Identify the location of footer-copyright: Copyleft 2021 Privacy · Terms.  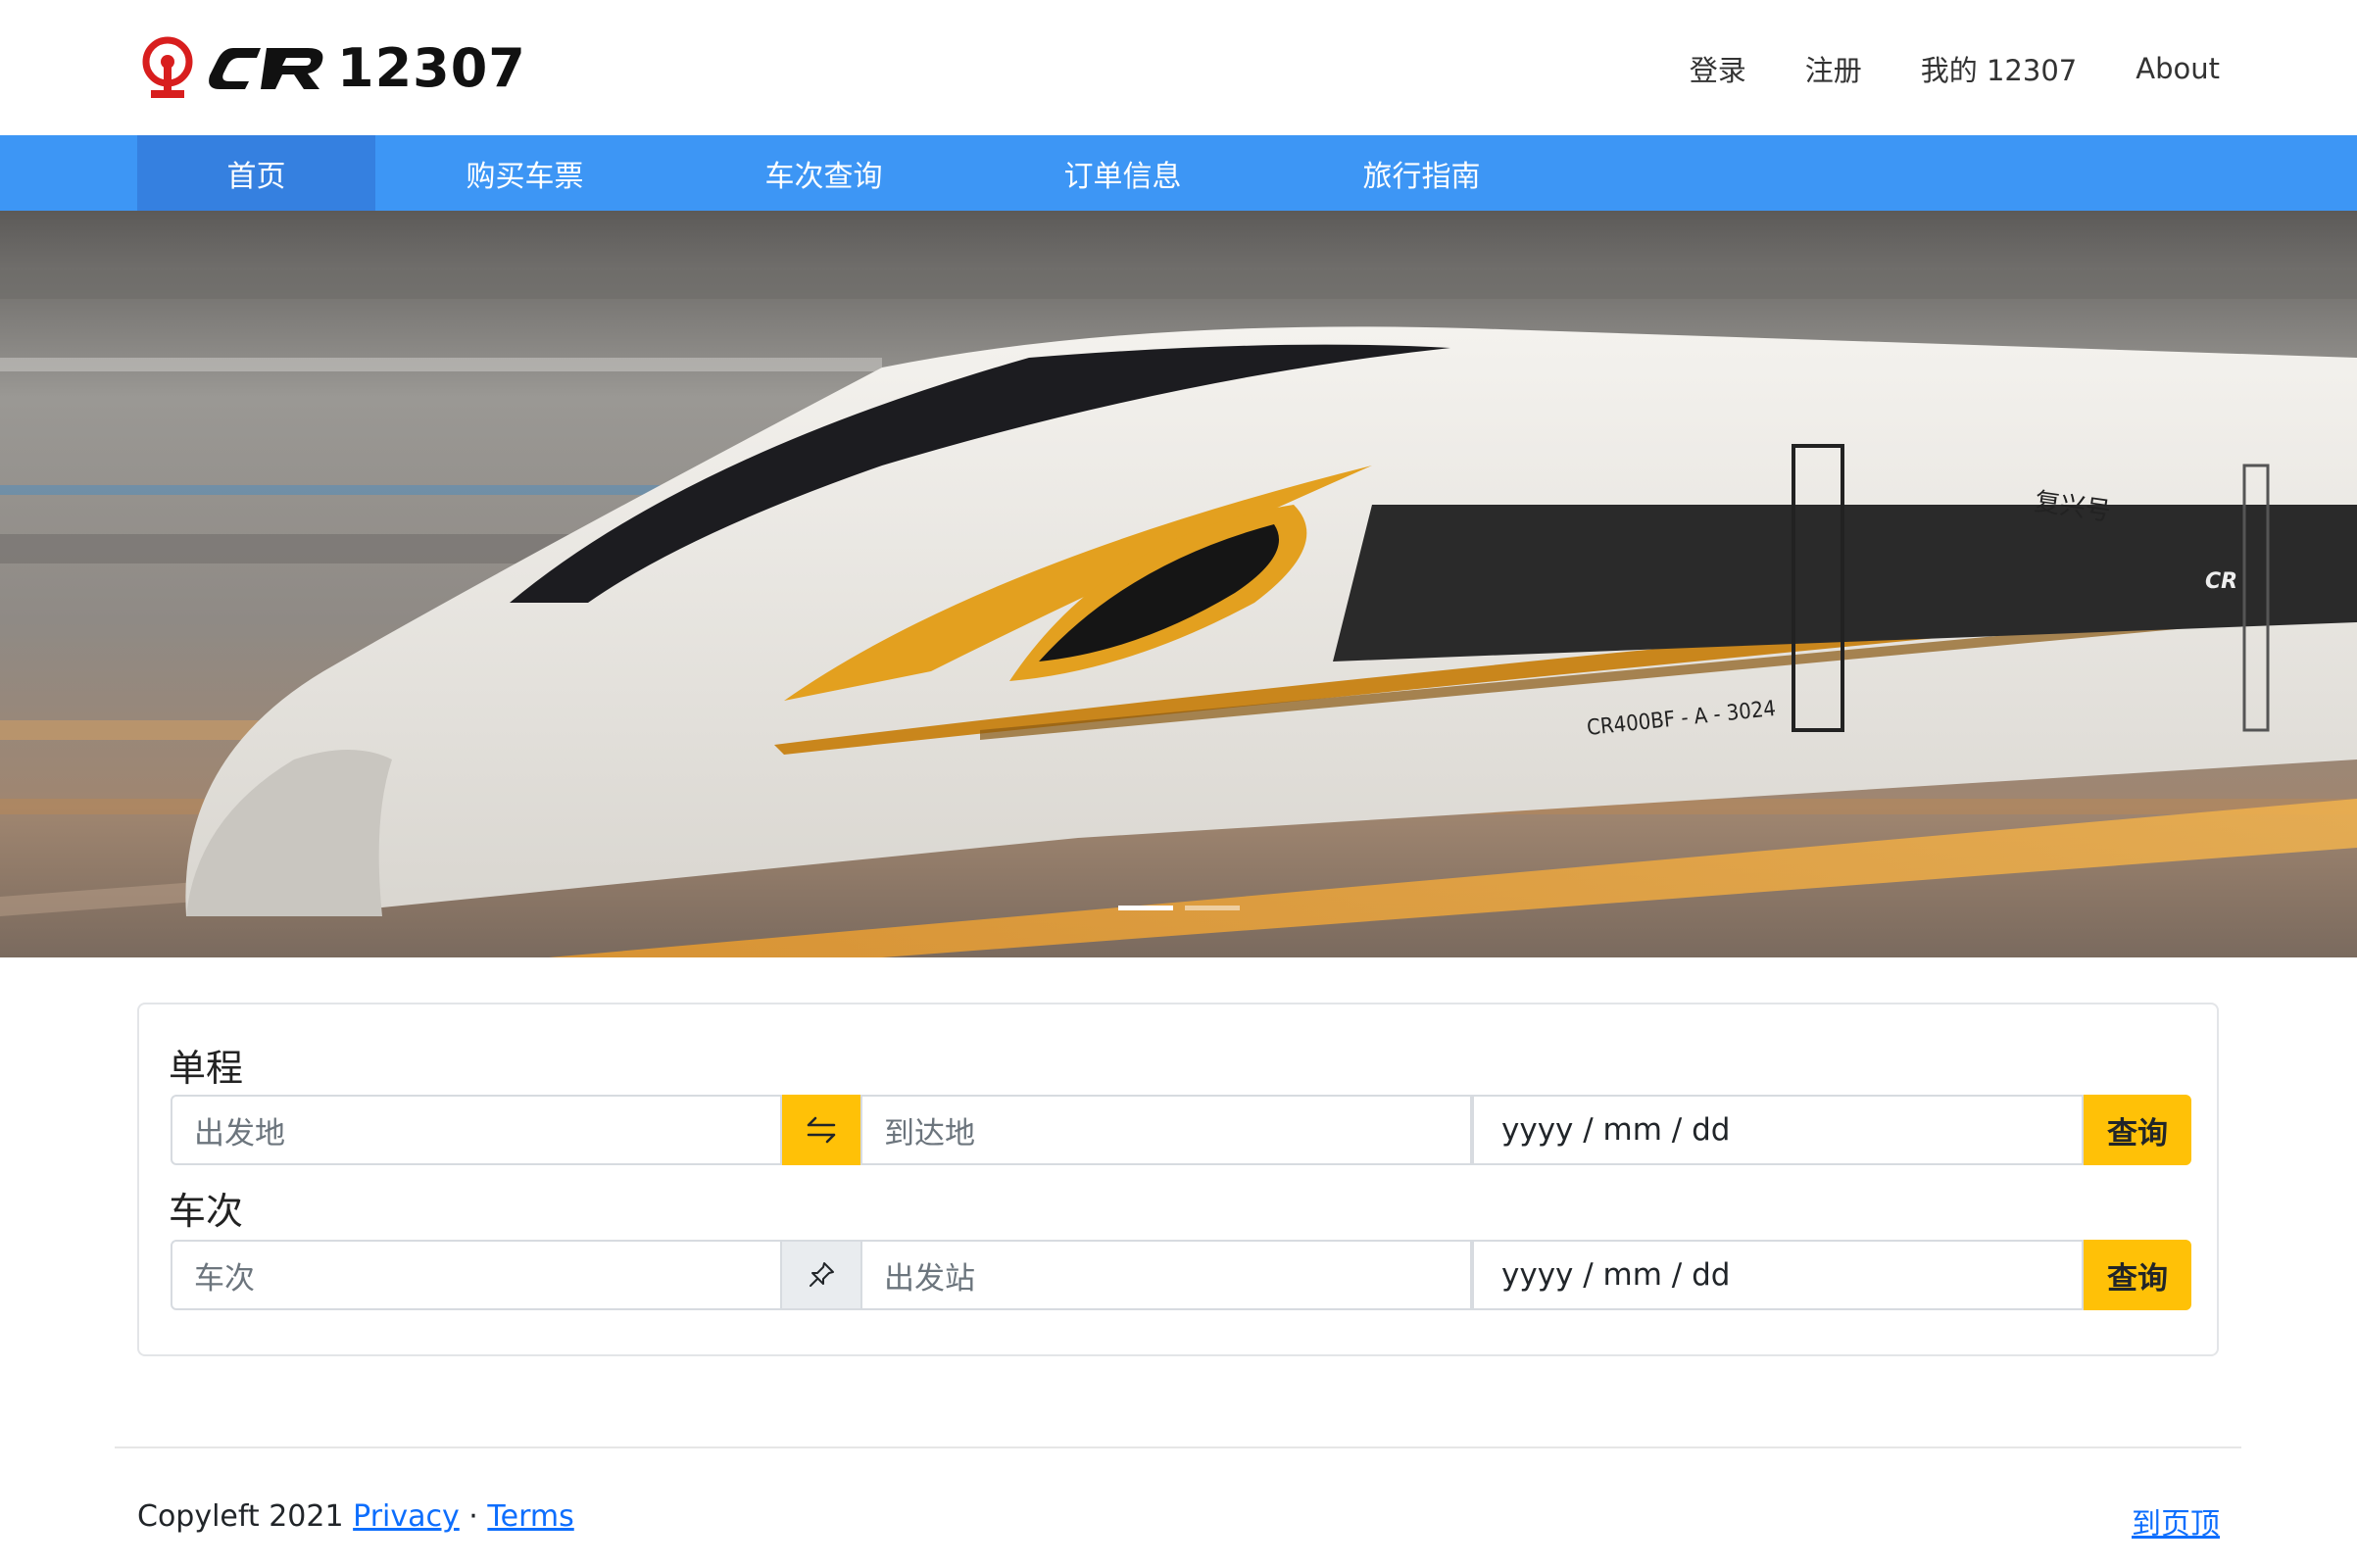
(355, 1516).